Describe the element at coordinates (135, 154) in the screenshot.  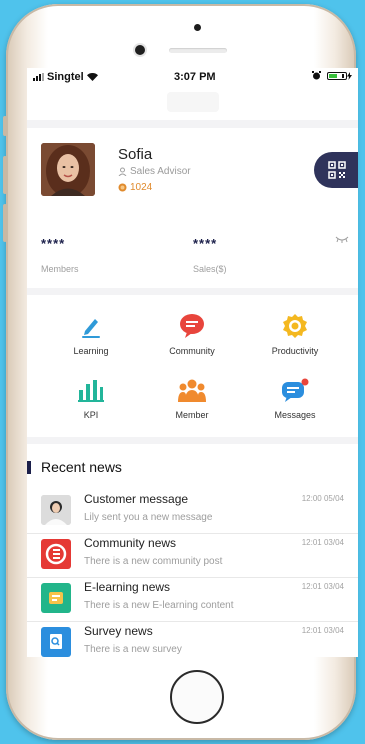
I see `user-name: Sofia` at that location.